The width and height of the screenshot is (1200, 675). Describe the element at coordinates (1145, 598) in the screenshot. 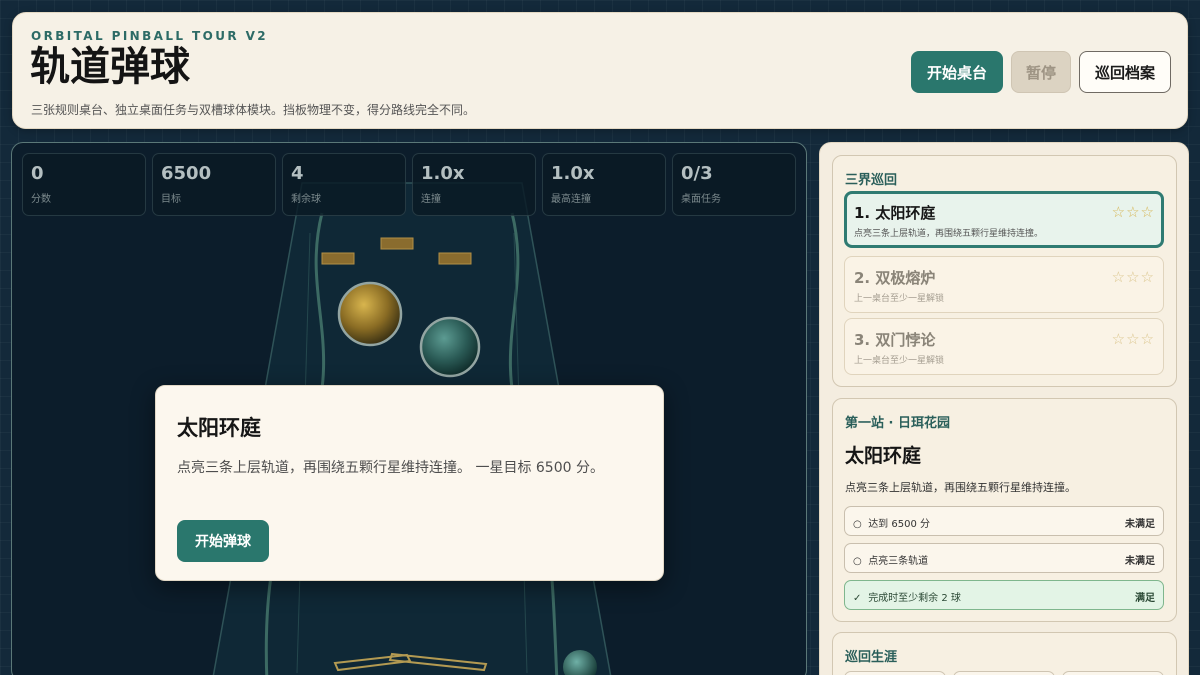

I see `task-status: 满足` at that location.